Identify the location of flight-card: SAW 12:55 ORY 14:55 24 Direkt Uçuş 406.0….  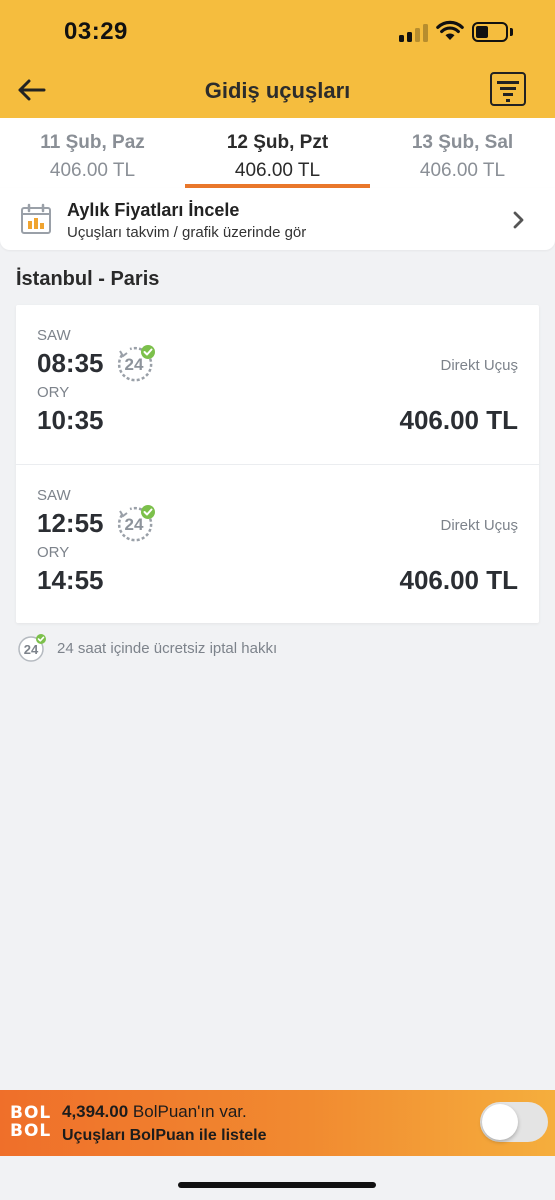
(277, 543).